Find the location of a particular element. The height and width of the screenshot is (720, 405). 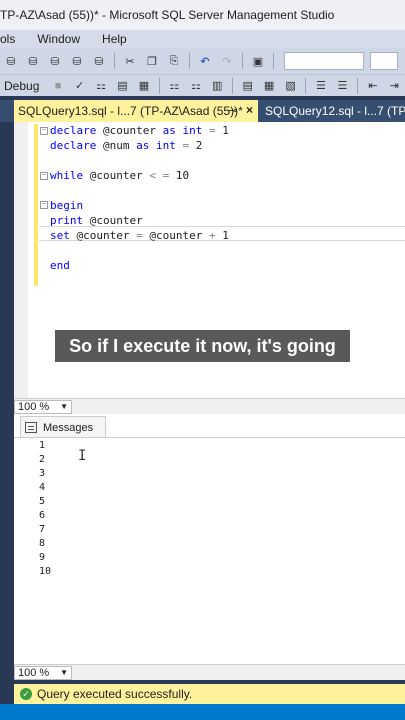

client-stats-icon: ▥ is located at coordinates (217, 86).